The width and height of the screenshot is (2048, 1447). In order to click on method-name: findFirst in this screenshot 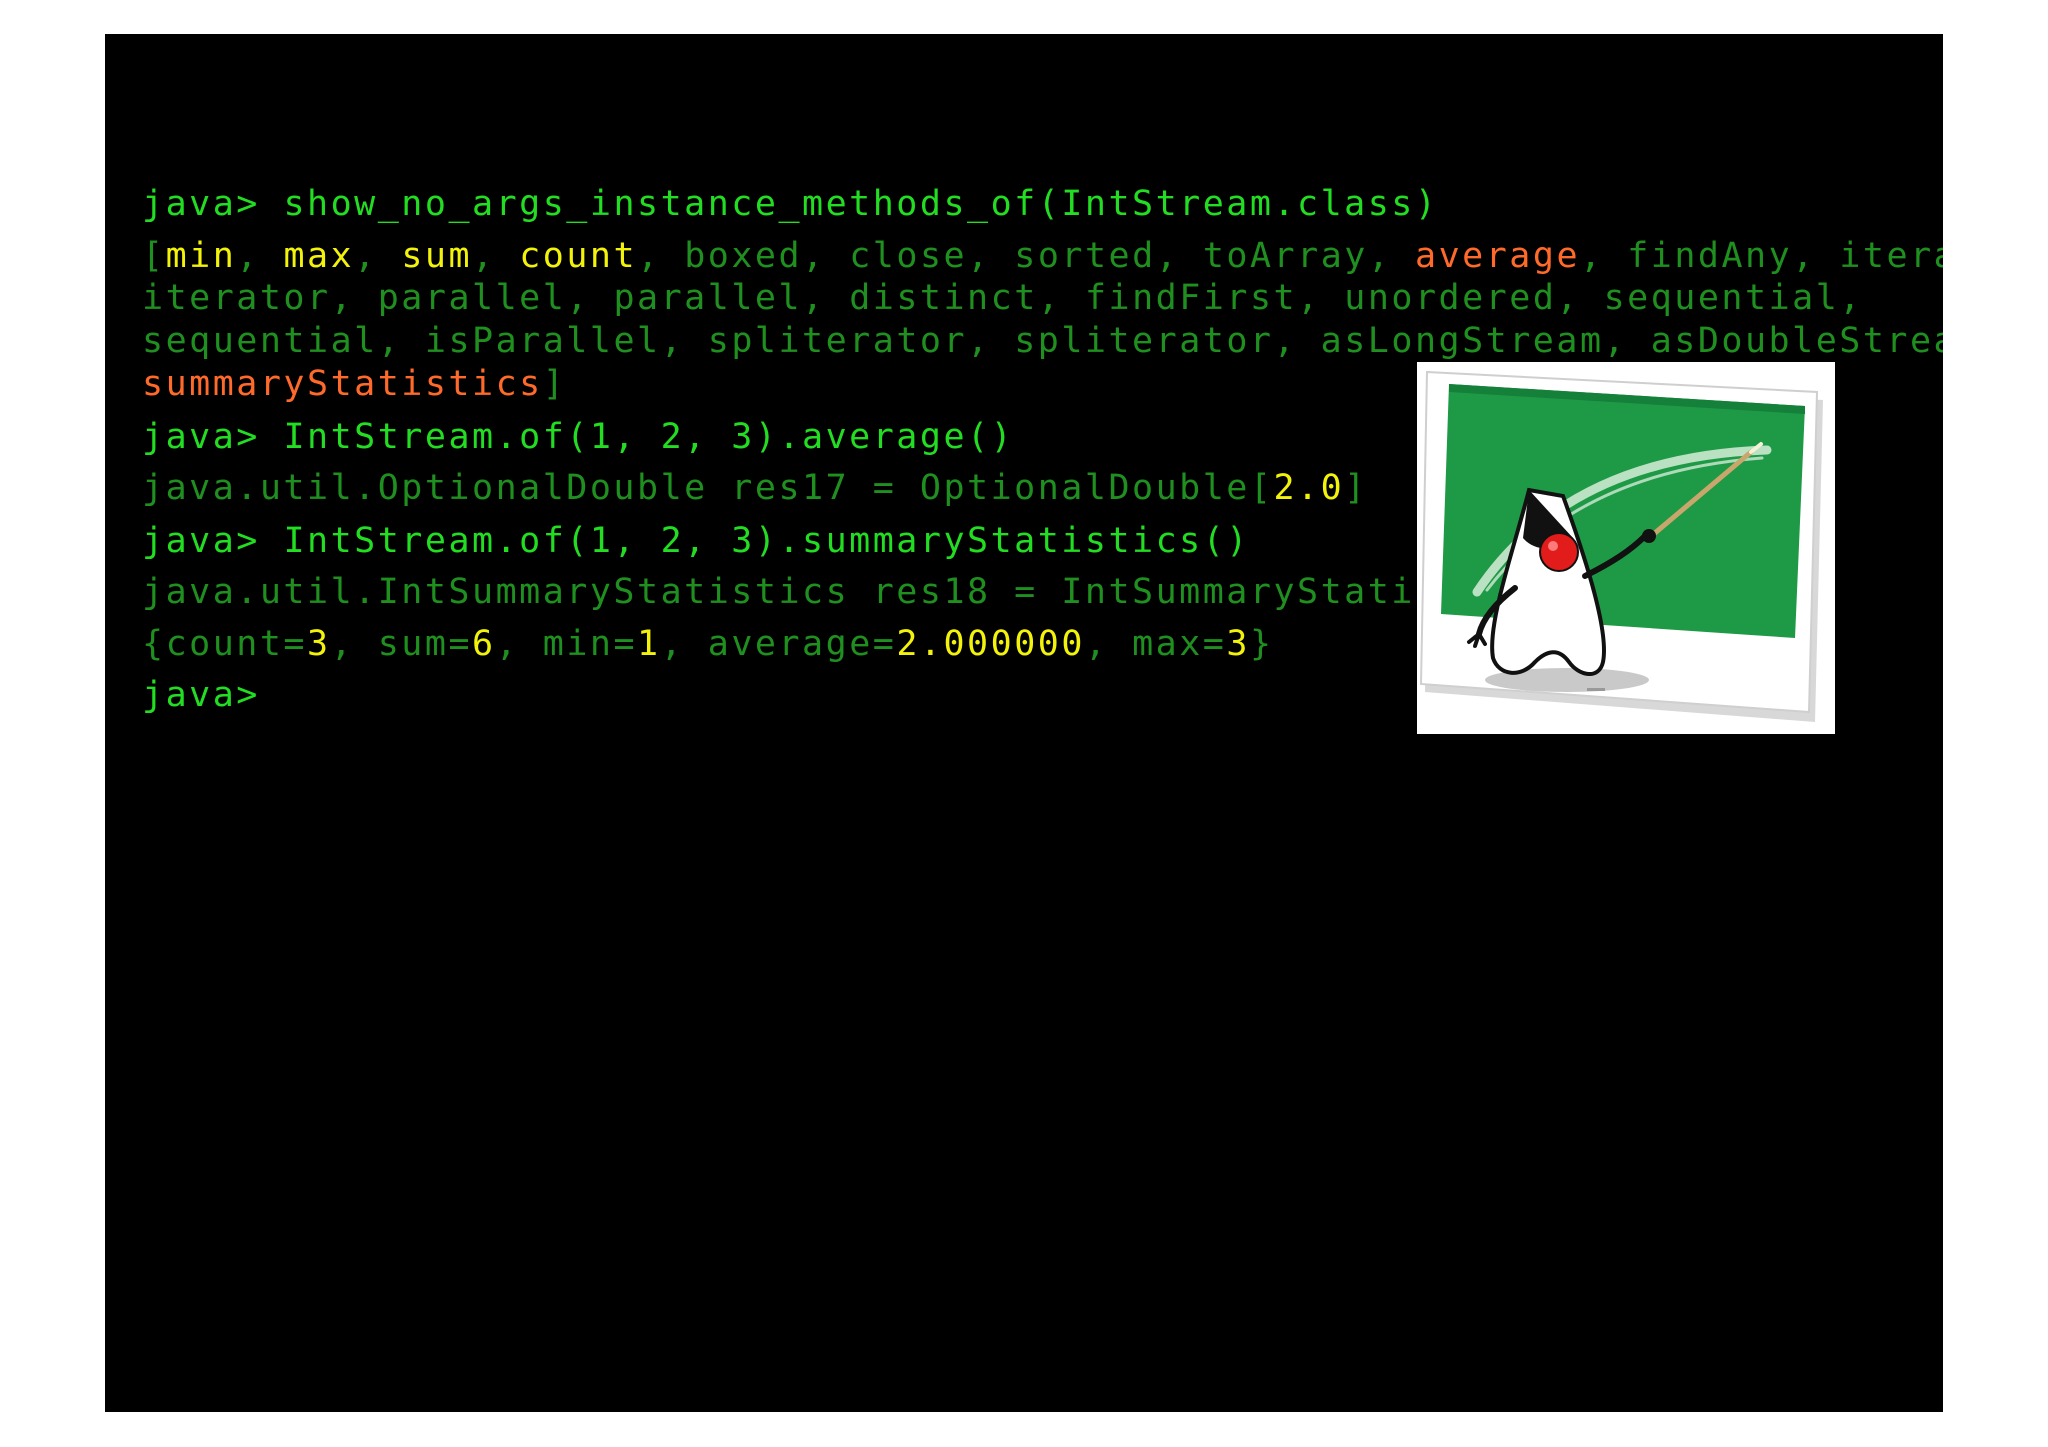, I will do `click(1191, 298)`.